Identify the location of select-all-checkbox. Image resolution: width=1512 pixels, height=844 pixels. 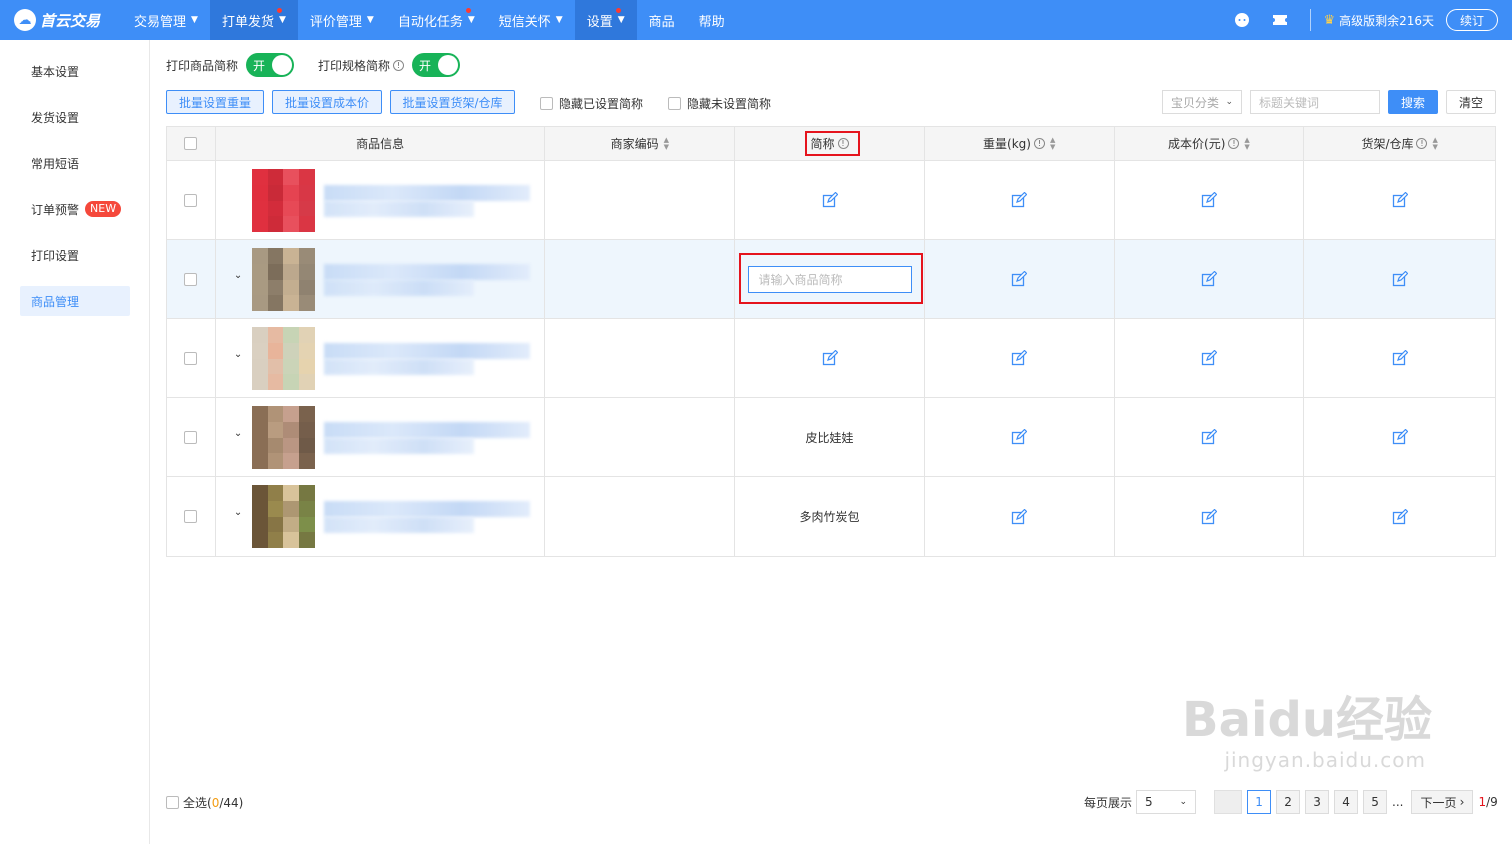
(191, 143).